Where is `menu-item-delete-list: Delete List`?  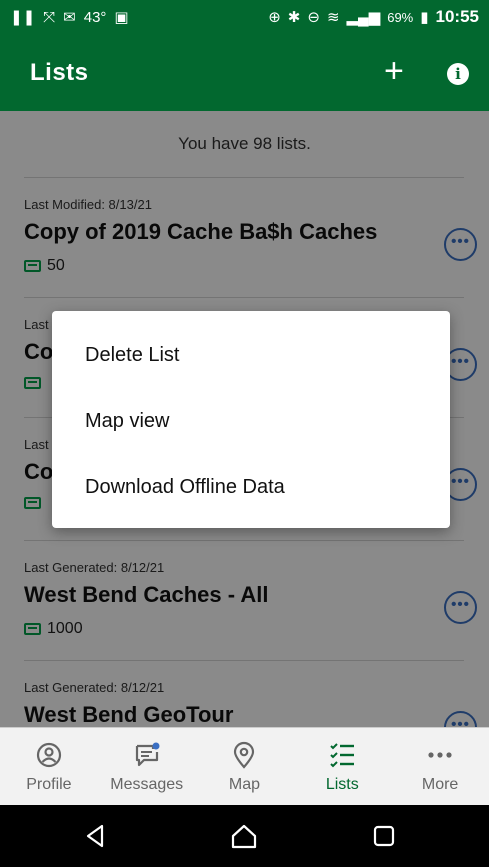 menu-item-delete-list: Delete List is located at coordinates (132, 355).